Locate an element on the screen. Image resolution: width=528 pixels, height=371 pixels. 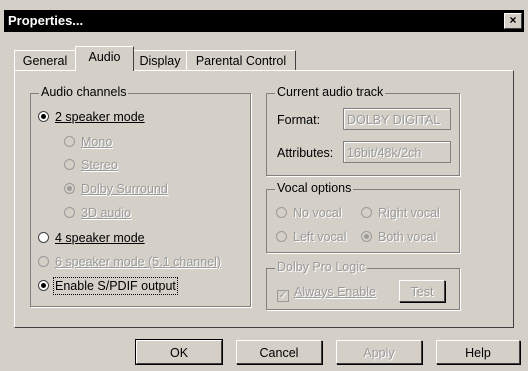
tab-display: Display is located at coordinates (160, 60).